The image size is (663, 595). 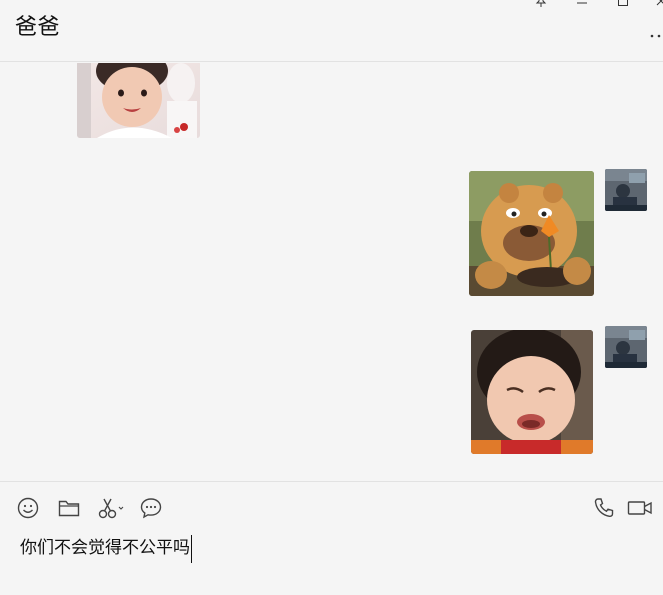 I want to click on more-icon, so click(x=655, y=35).